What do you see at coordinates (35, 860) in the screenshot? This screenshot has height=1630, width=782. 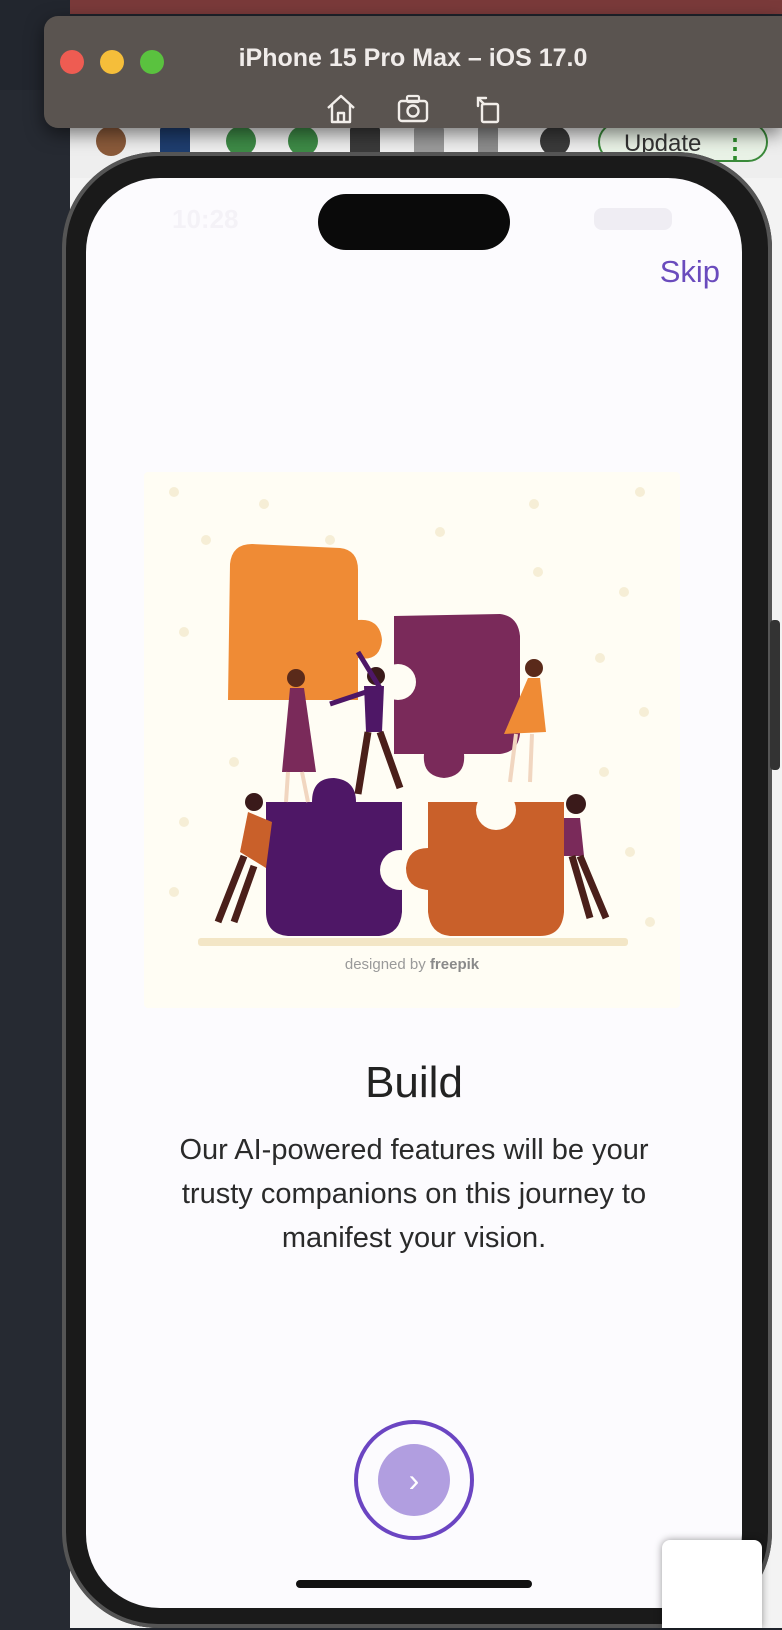 I see `editor-panel` at bounding box center [35, 860].